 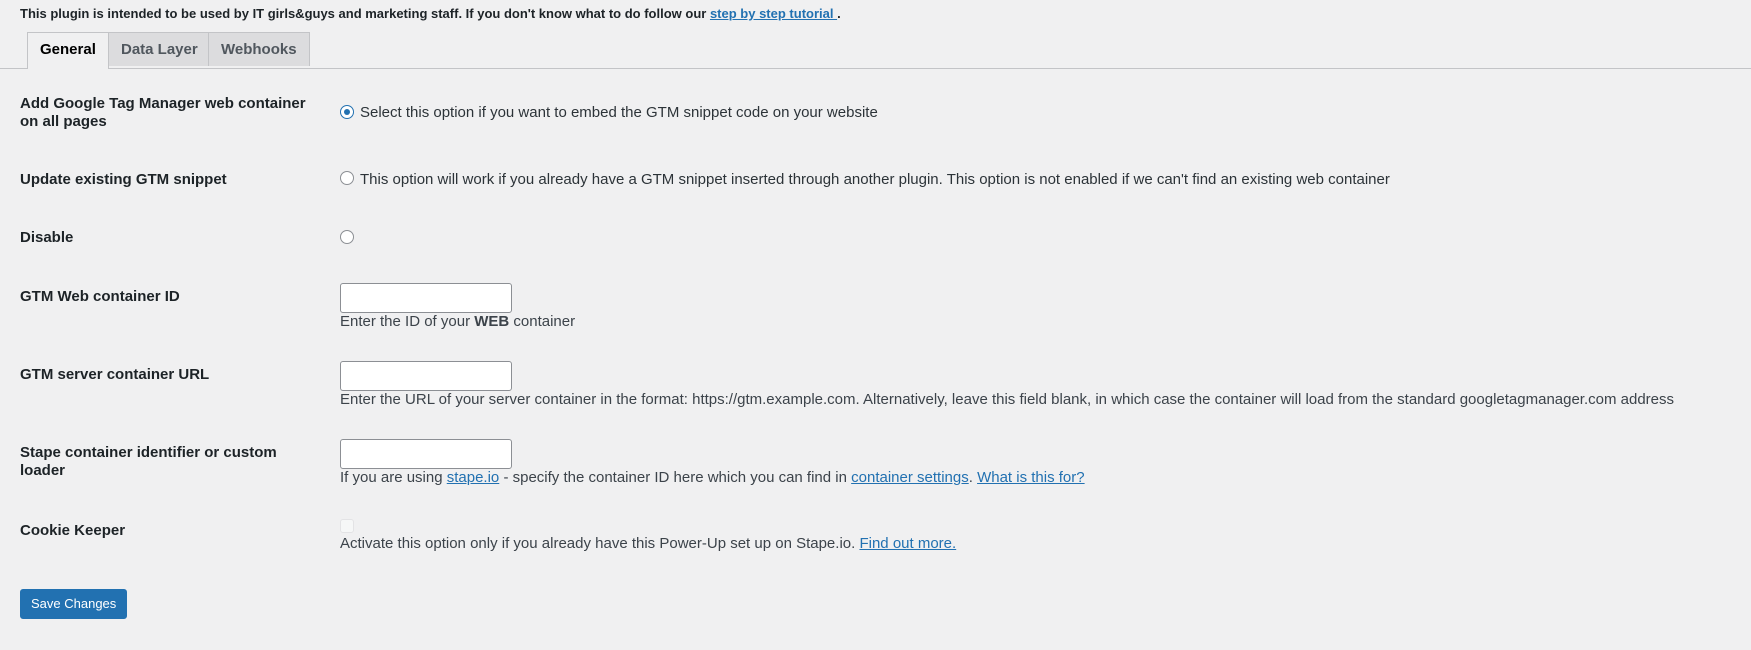 I want to click on intro-suffix: ., so click(x=839, y=13).